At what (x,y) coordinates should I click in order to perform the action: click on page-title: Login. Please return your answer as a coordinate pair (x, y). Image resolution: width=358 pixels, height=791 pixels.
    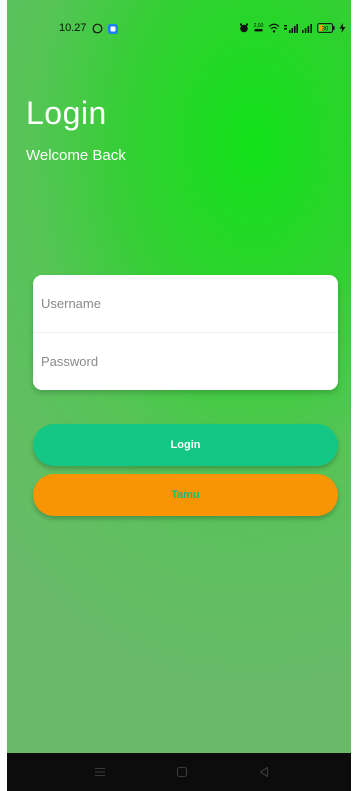
    Looking at the image, I should click on (66, 113).